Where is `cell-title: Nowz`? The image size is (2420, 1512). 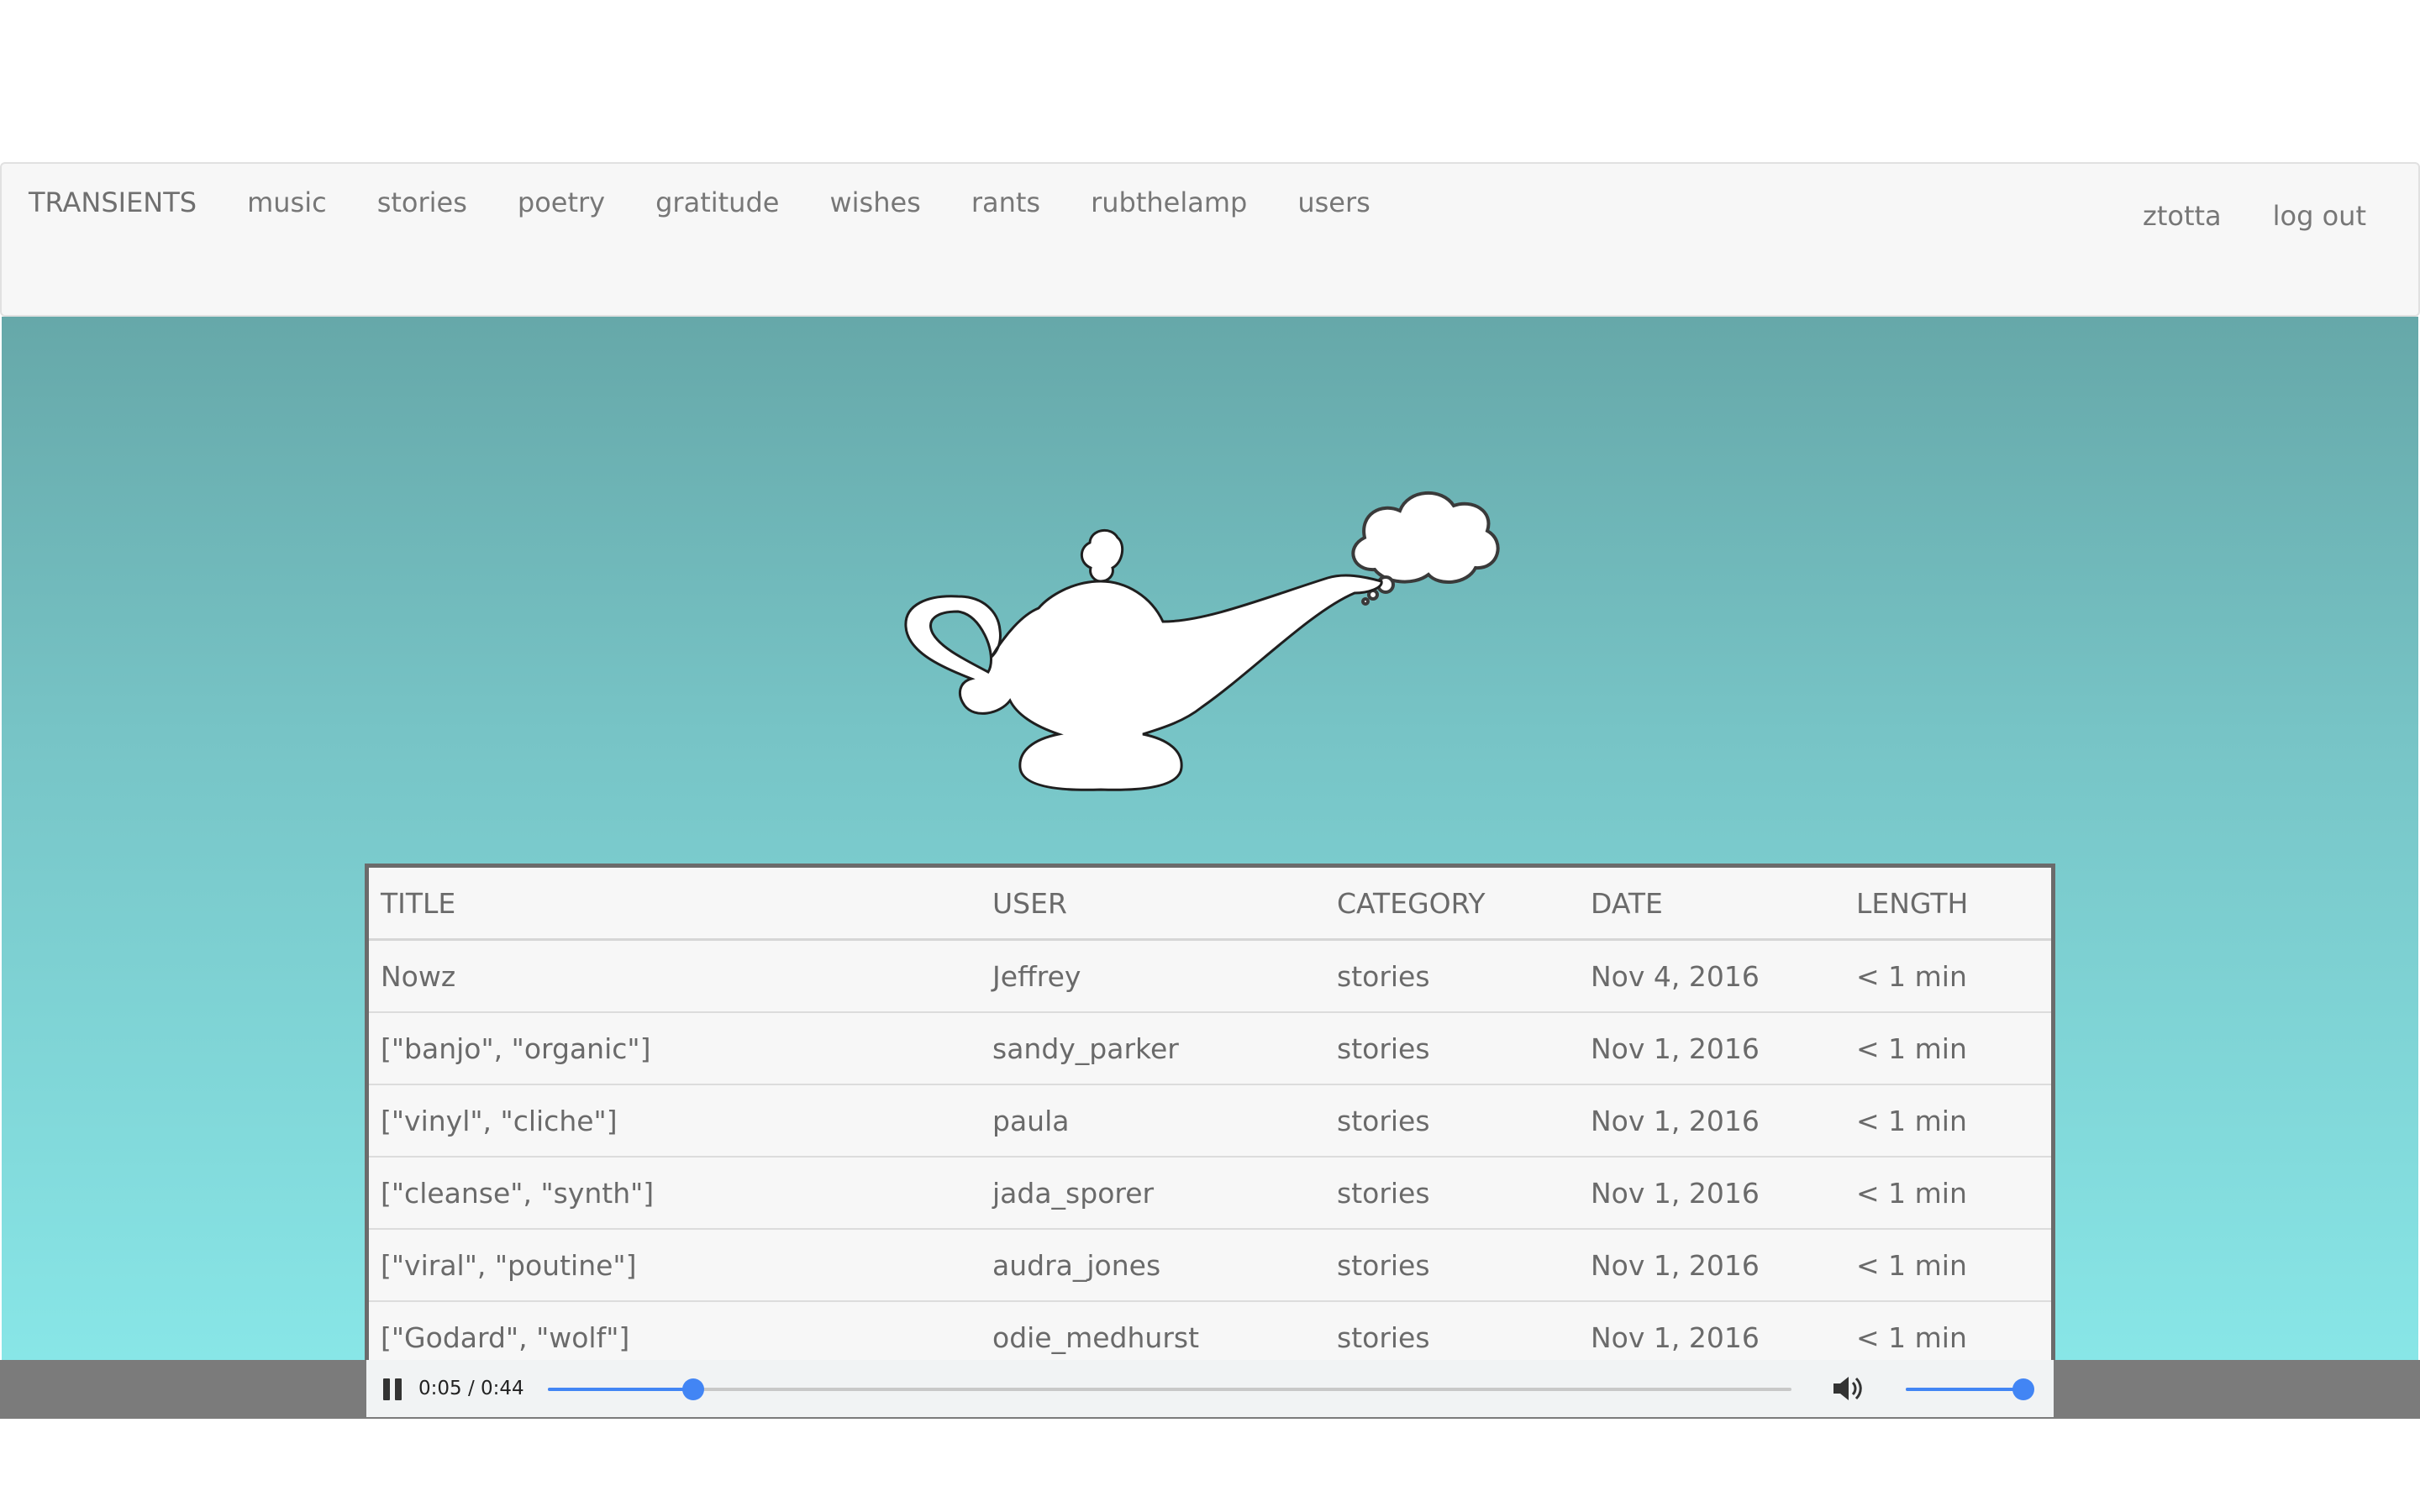 cell-title: Nowz is located at coordinates (675, 976).